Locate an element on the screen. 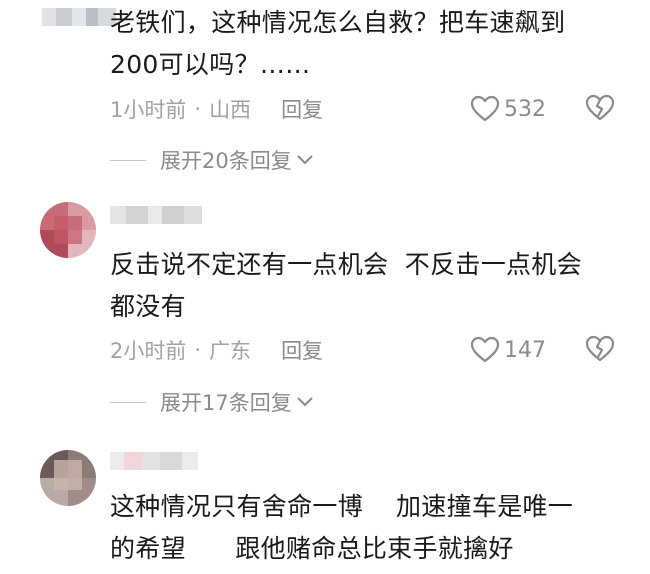  comment-text: 这种情况只有舍命一博 加速撞车是唯一 的希望 跟他赌命总比束手就擒好 is located at coordinates (342, 527).